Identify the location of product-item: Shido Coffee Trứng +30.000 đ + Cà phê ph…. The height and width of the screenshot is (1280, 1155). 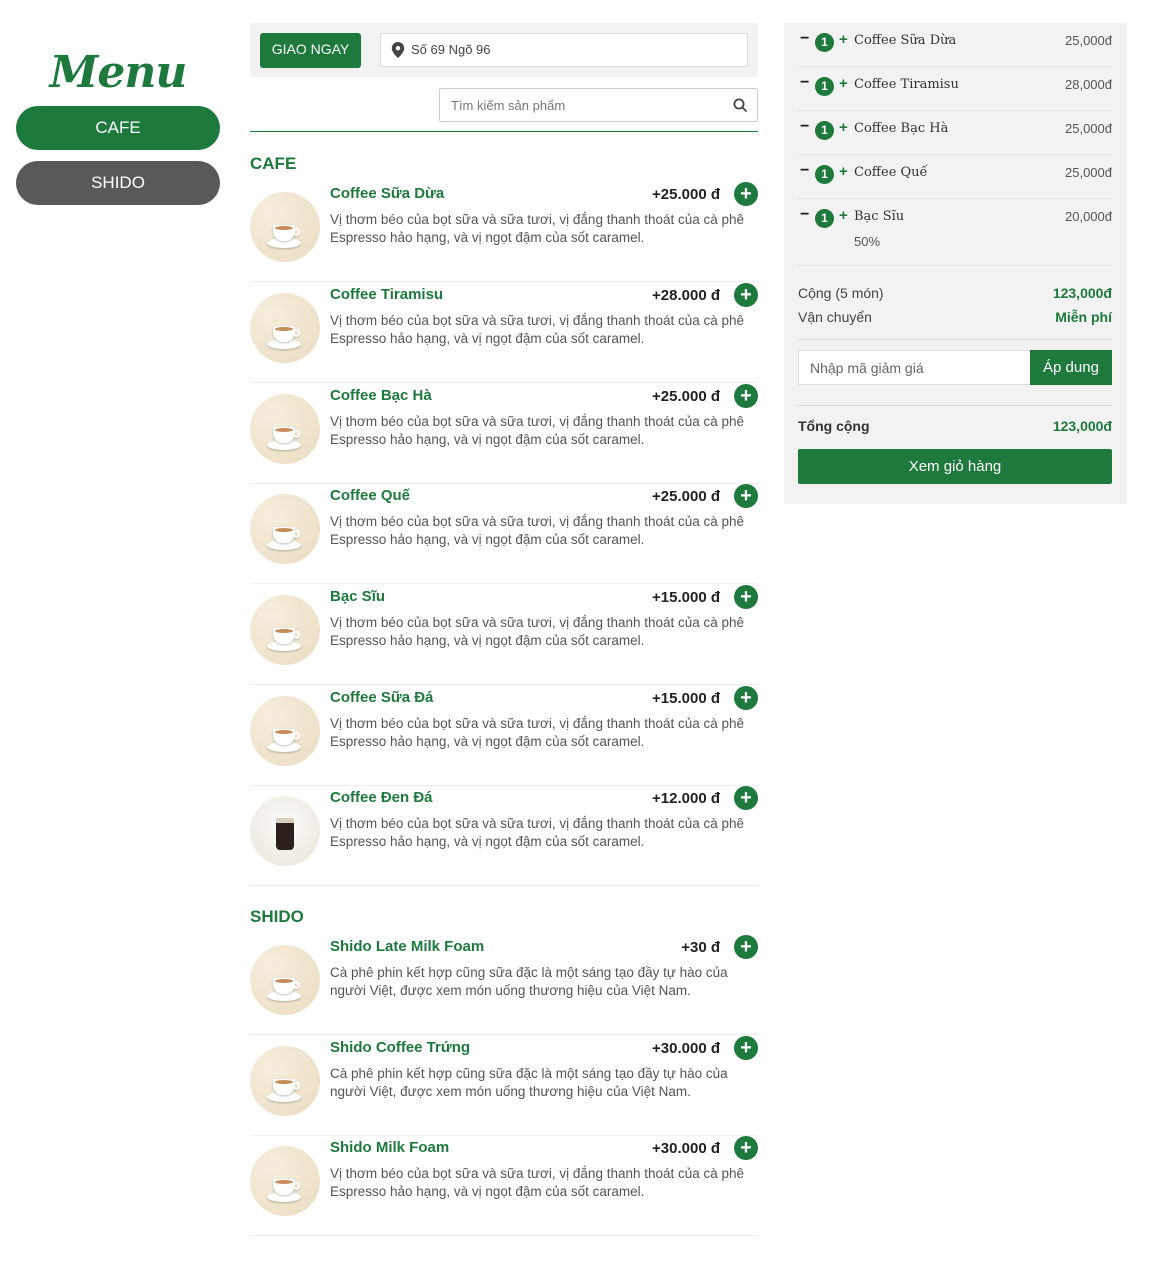
(504, 1086).